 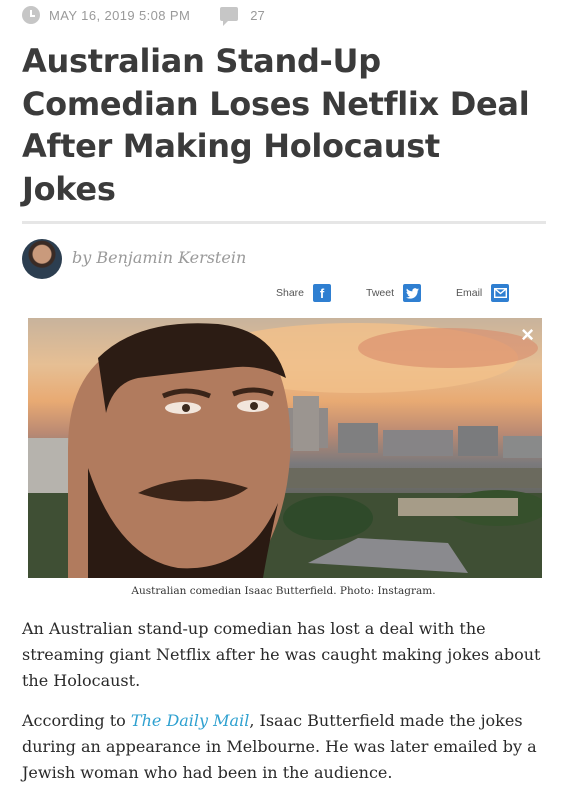 What do you see at coordinates (190, 720) in the screenshot?
I see `daily-mail-link: The Daily Mail` at bounding box center [190, 720].